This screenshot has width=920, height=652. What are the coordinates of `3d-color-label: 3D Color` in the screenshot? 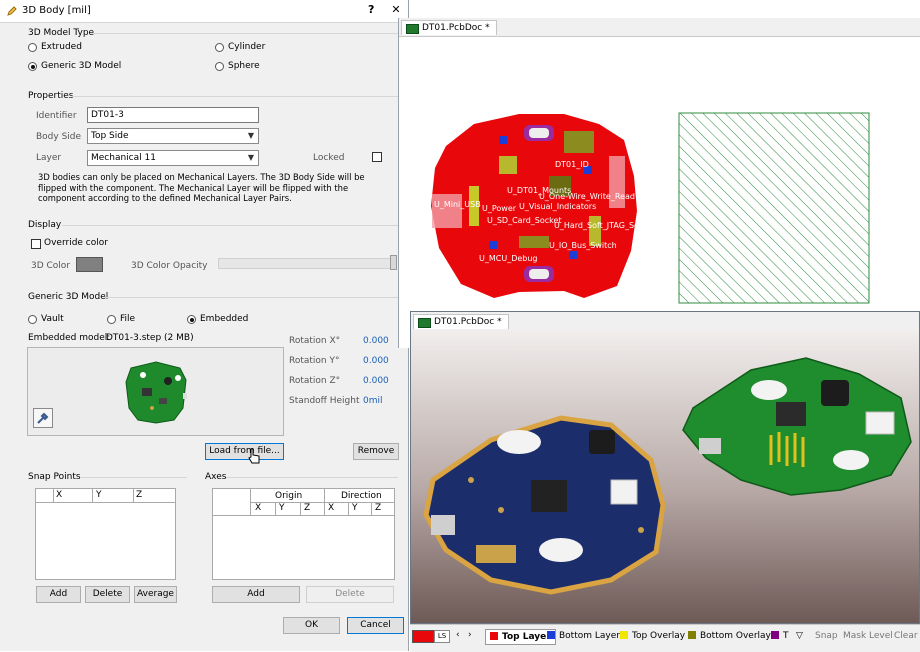 It's located at (51, 266).